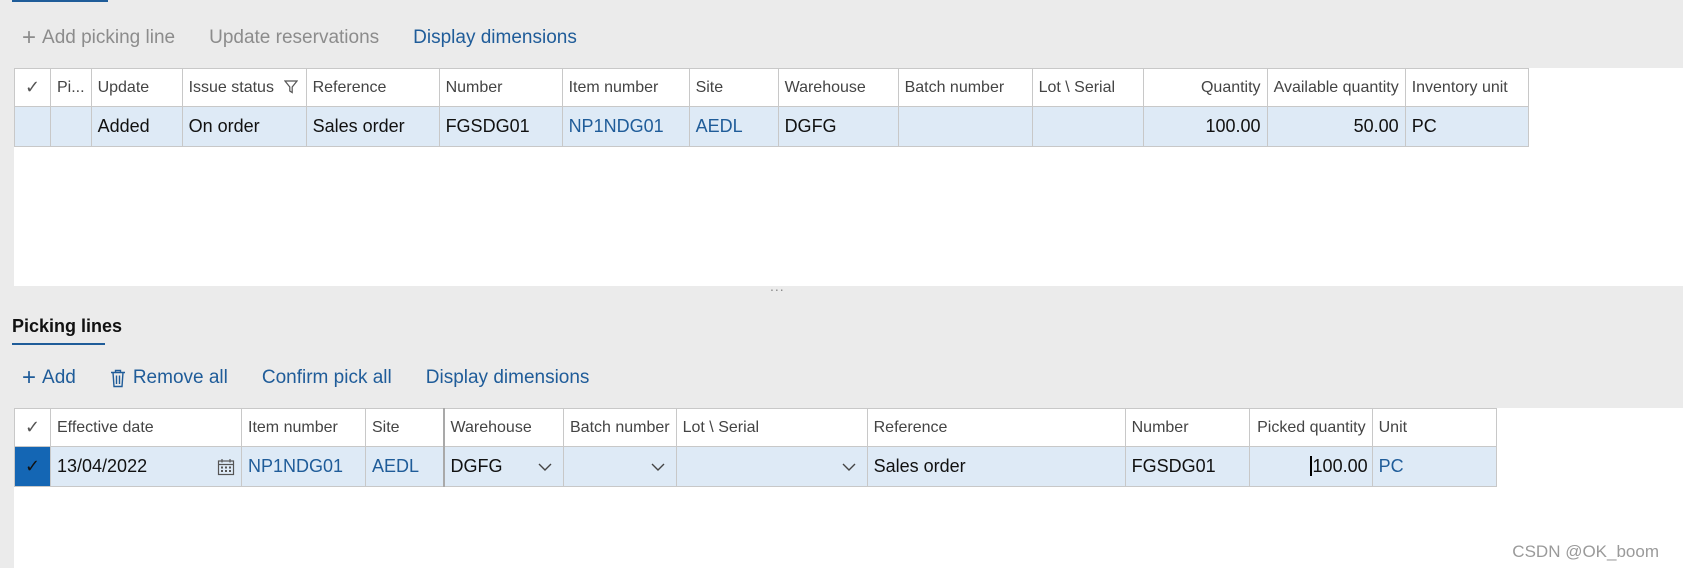 The width and height of the screenshot is (1683, 568). I want to click on cell-warehouse-dropdown: DGFG, so click(503, 466).